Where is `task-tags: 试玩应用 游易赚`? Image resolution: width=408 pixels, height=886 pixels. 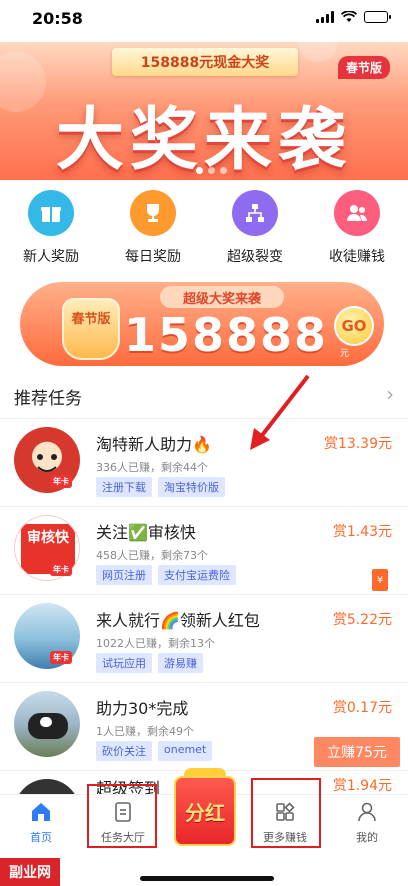 task-tags: 试玩应用 游易赚 is located at coordinates (149, 663).